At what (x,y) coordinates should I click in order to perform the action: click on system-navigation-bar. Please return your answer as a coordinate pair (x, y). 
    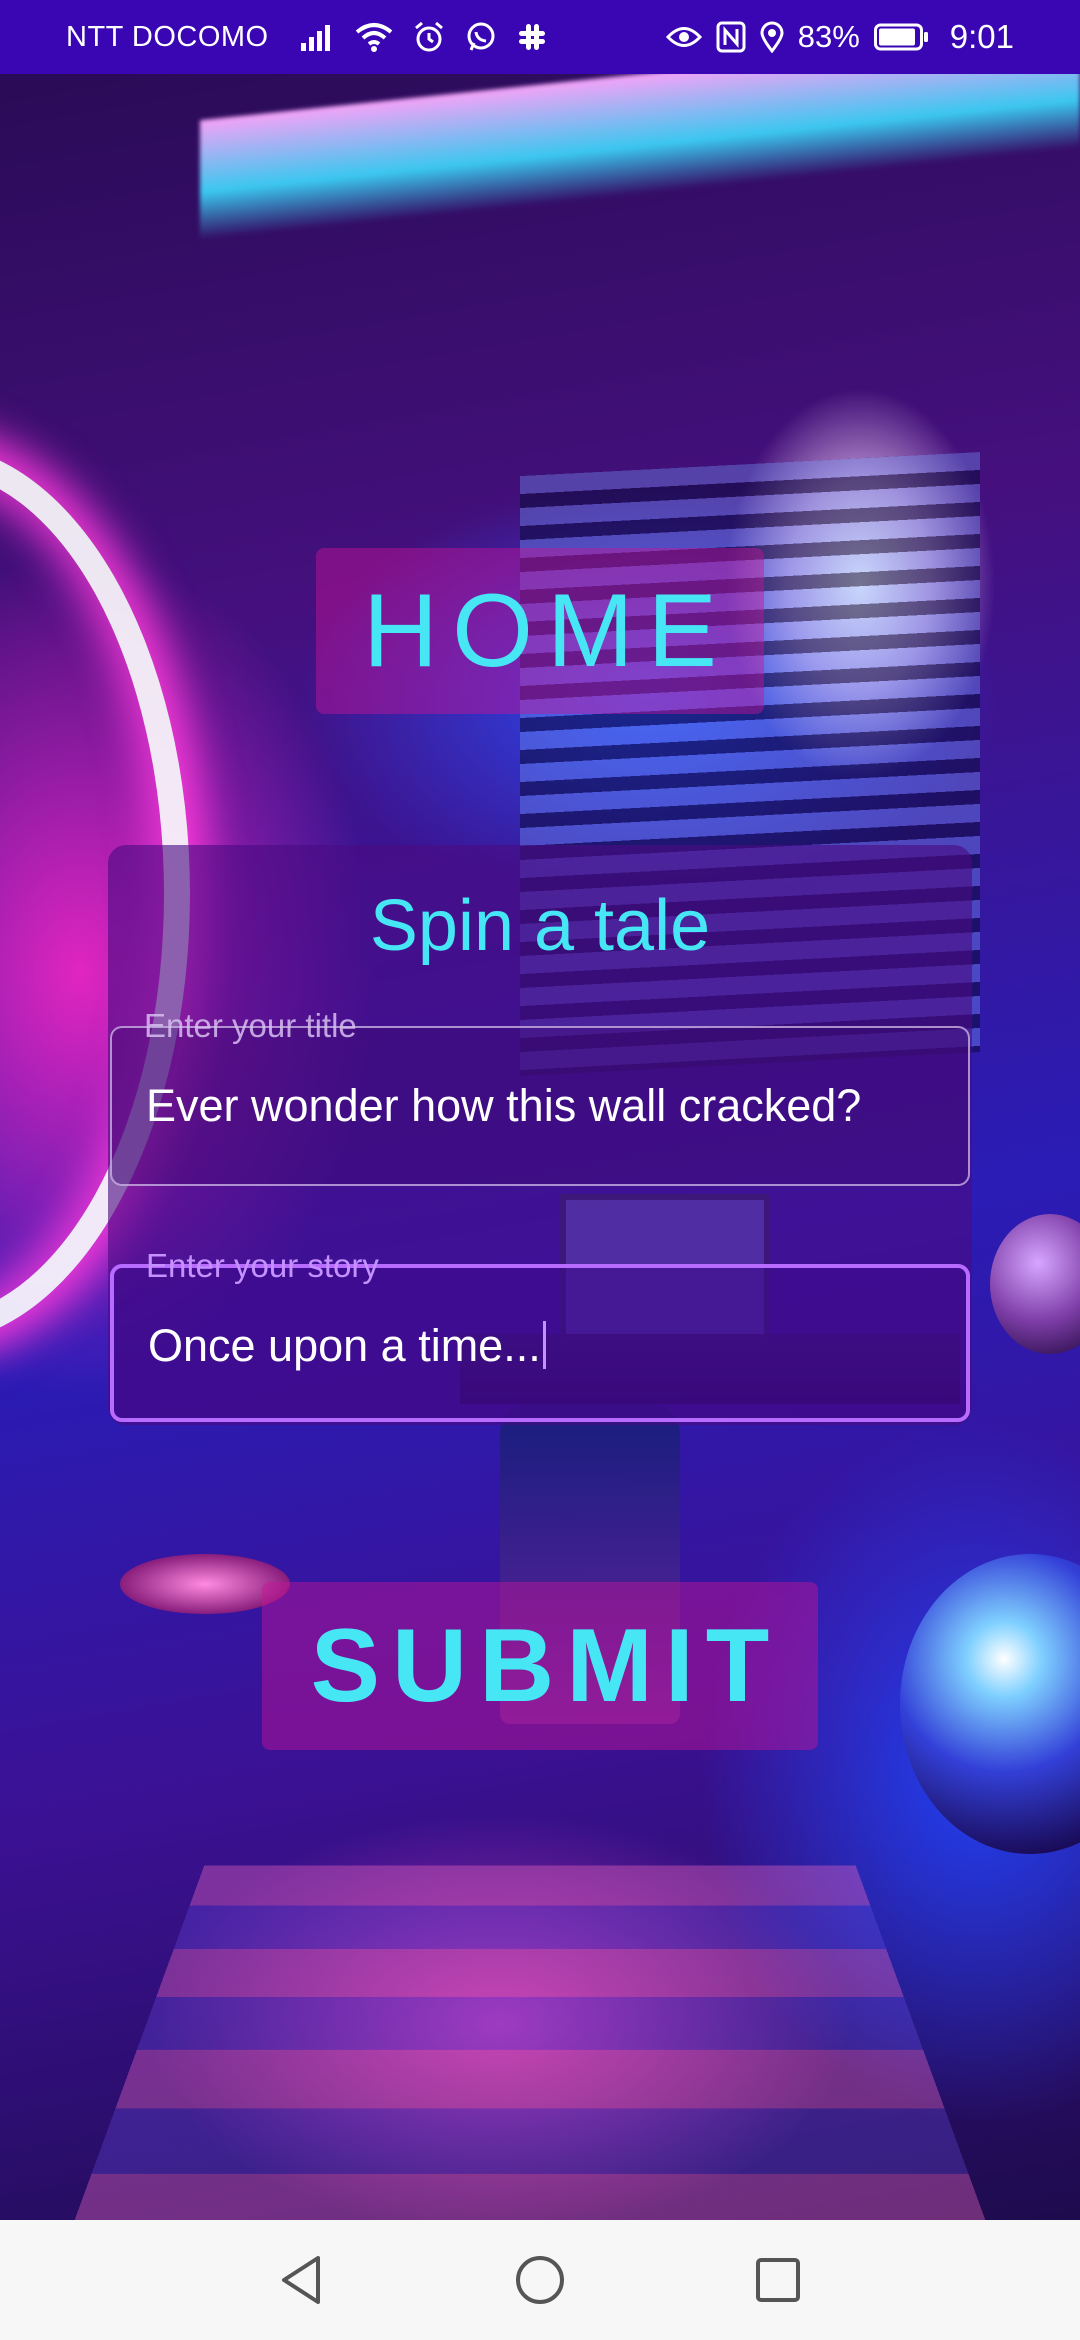
    Looking at the image, I should click on (540, 2280).